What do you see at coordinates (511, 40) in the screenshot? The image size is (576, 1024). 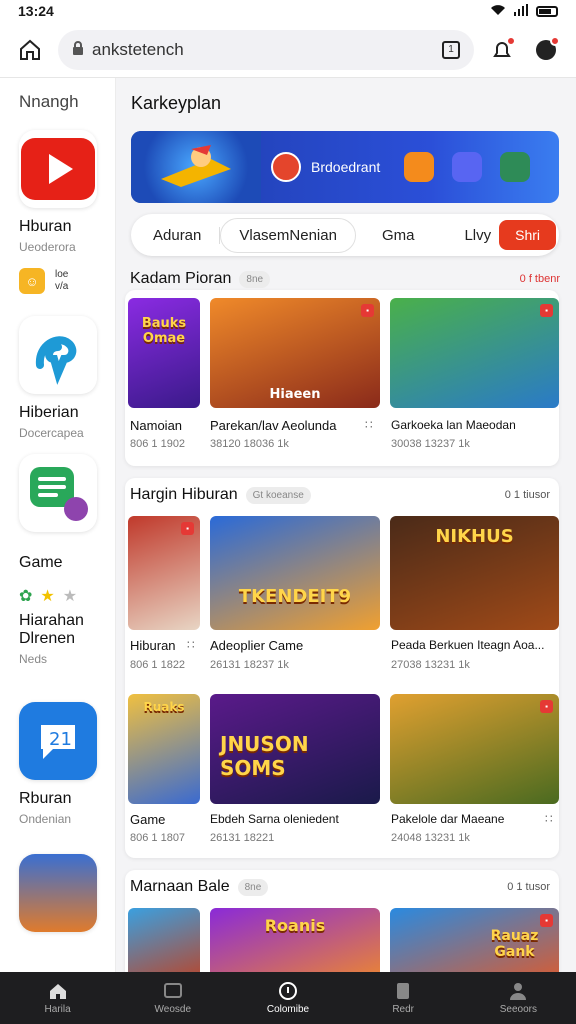 I see `notification-badge` at bounding box center [511, 40].